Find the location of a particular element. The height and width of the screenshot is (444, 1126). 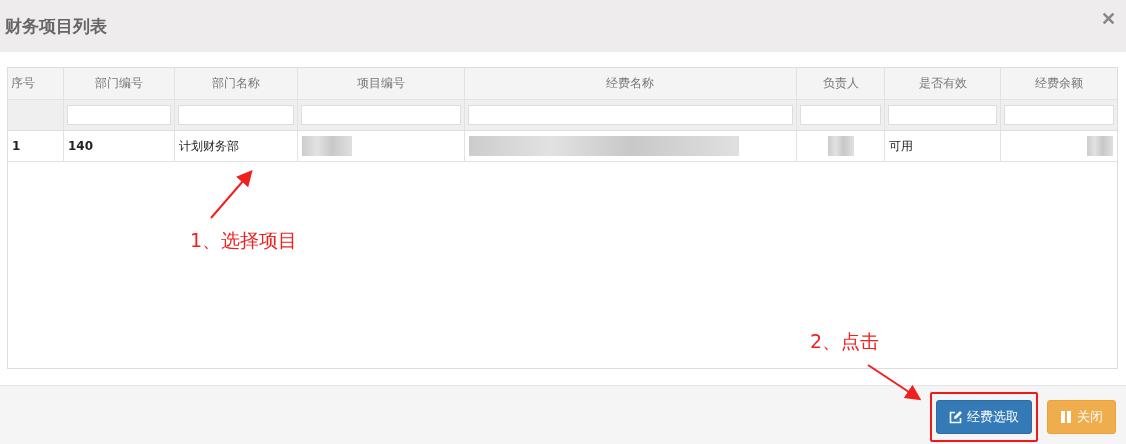

edit-icon is located at coordinates (955, 417).